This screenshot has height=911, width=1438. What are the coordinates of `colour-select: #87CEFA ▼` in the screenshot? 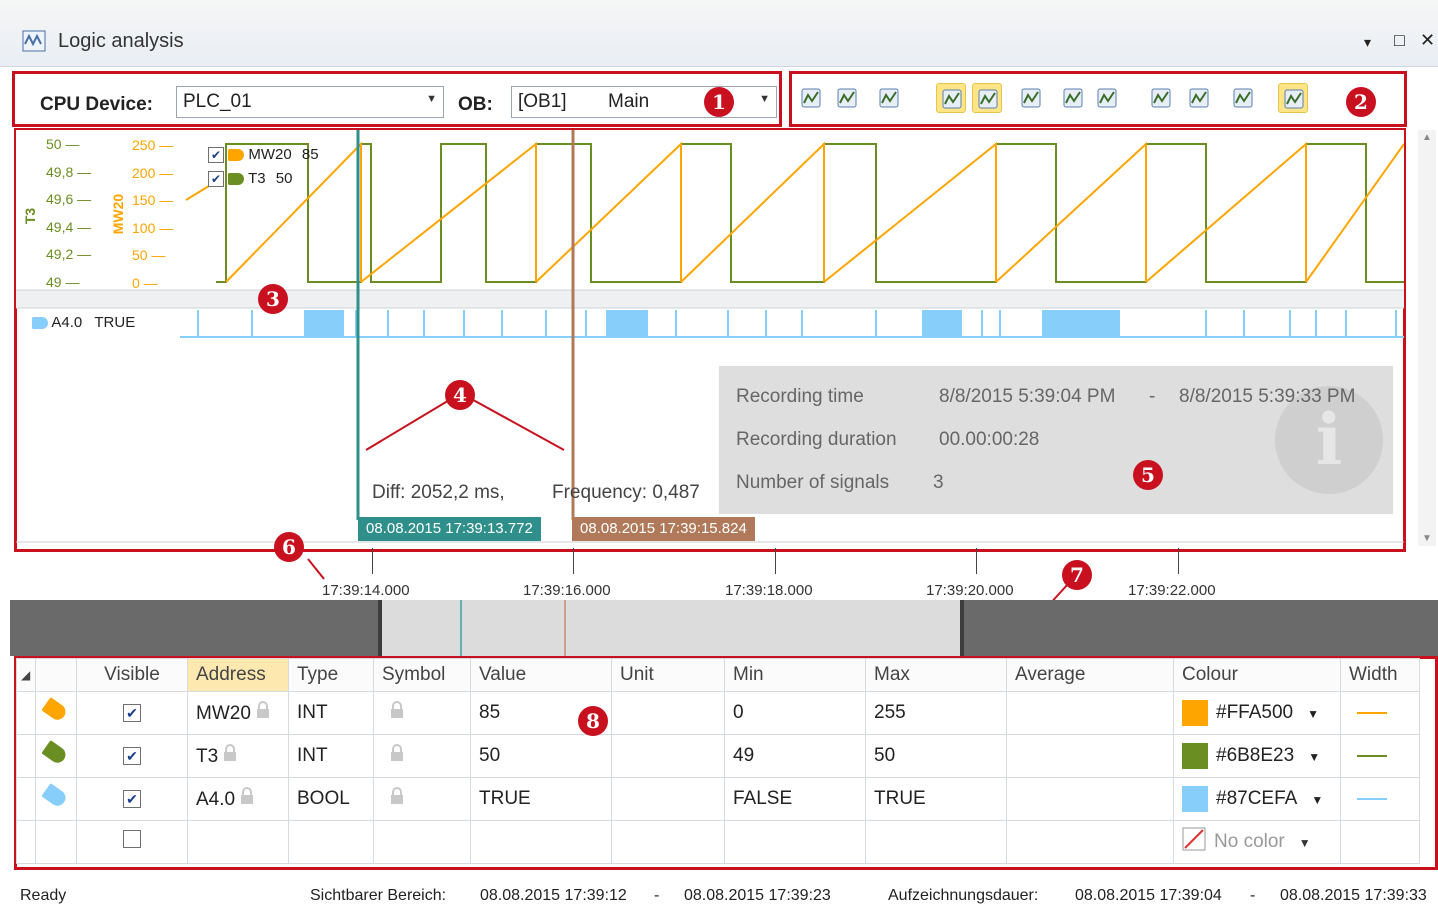 It's located at (1257, 799).